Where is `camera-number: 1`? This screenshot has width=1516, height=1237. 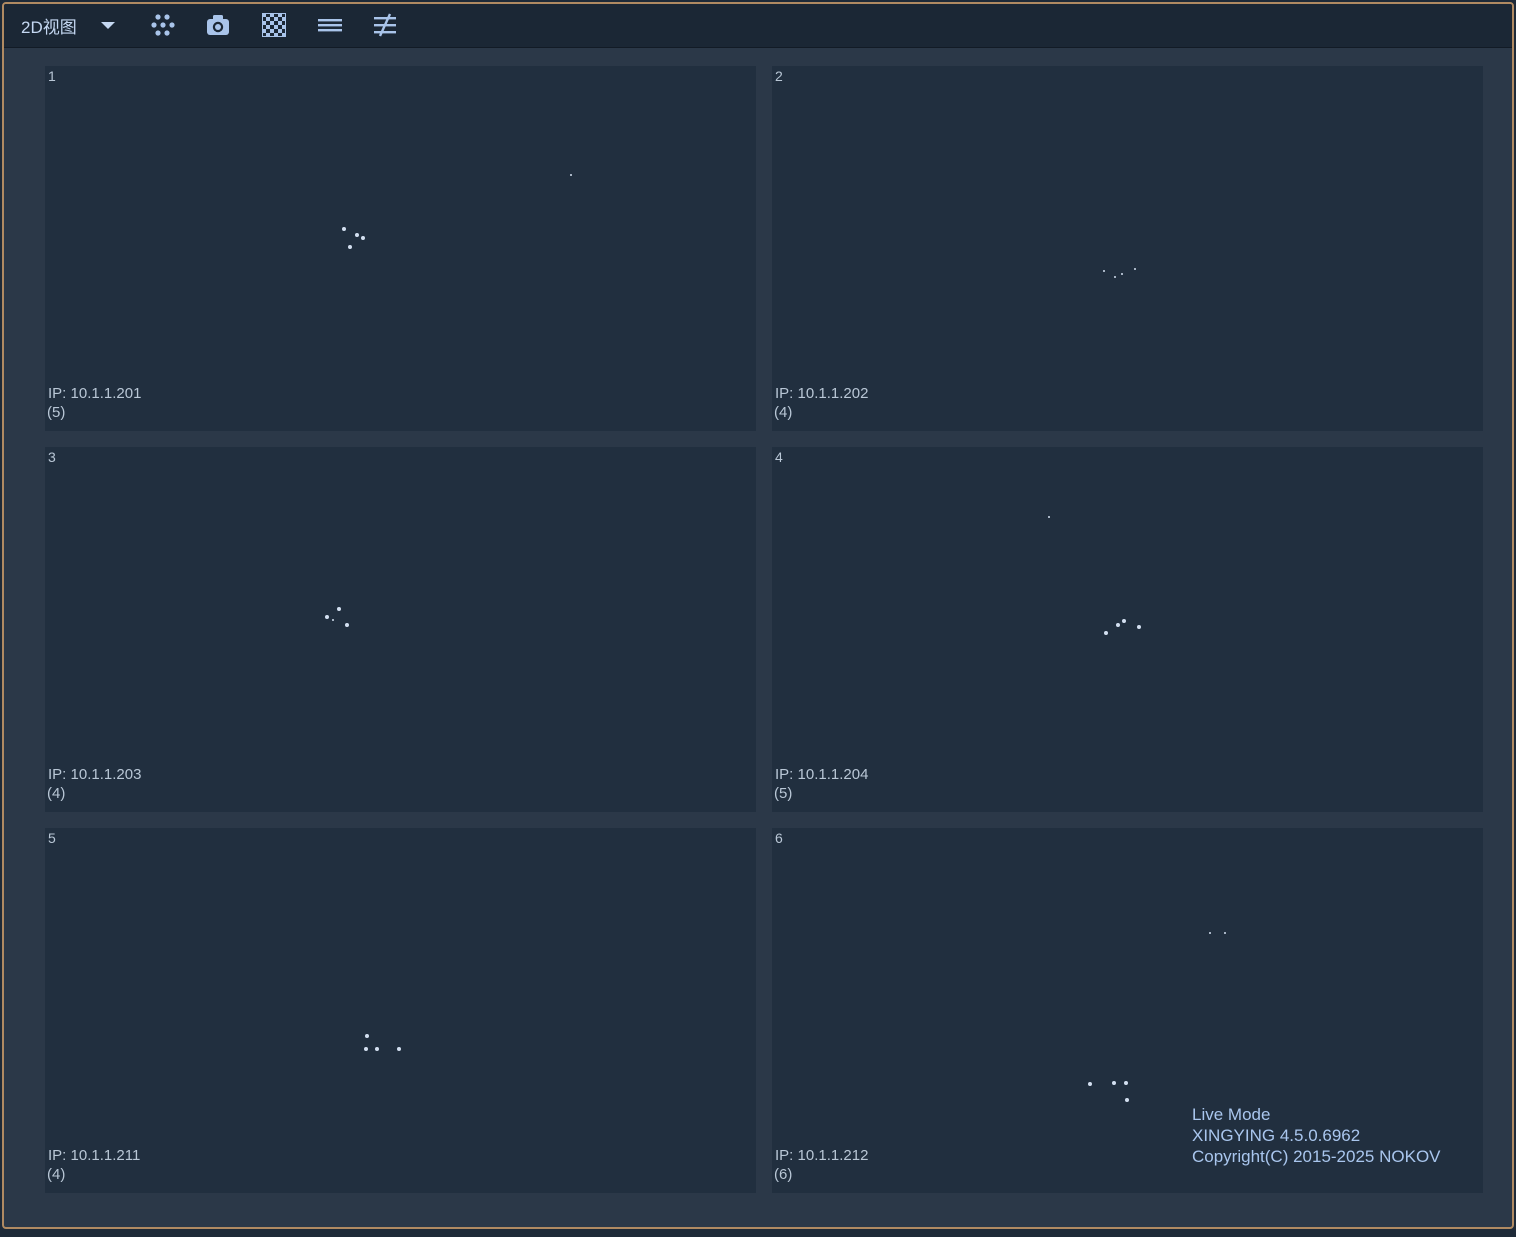
camera-number: 1 is located at coordinates (52, 76).